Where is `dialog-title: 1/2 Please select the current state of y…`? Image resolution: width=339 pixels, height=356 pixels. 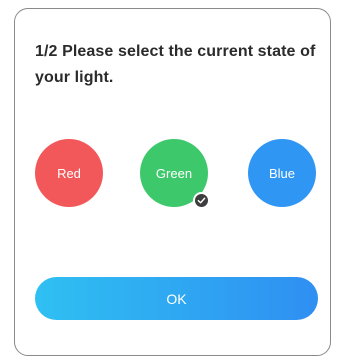 dialog-title: 1/2 Please select the current state of y… is located at coordinates (175, 64).